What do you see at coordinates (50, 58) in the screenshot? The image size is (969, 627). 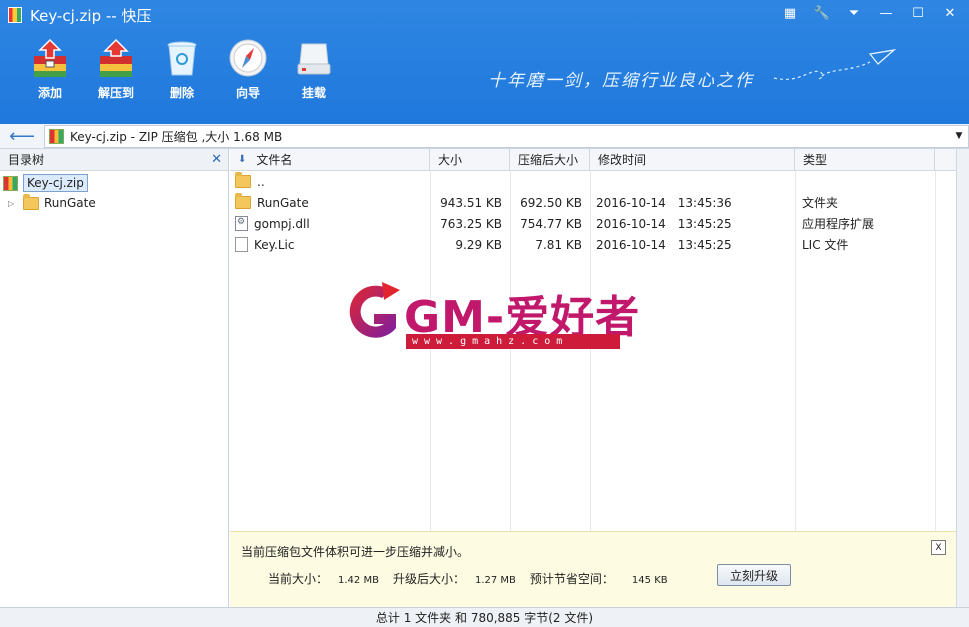 I see `add-archive-icon` at bounding box center [50, 58].